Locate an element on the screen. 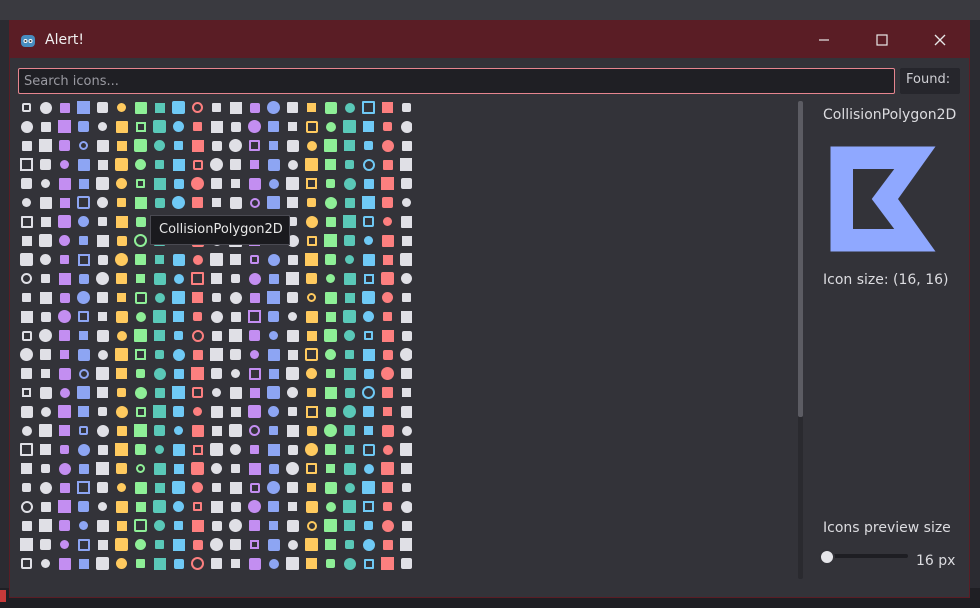 Image resolution: width=980 pixels, height=608 pixels. scrollbar-thumb is located at coordinates (800, 259).